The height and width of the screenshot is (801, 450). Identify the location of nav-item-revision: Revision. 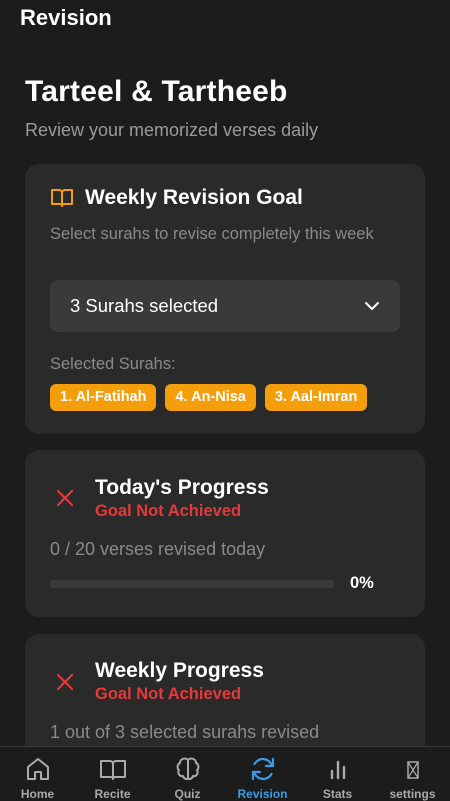
(262, 774).